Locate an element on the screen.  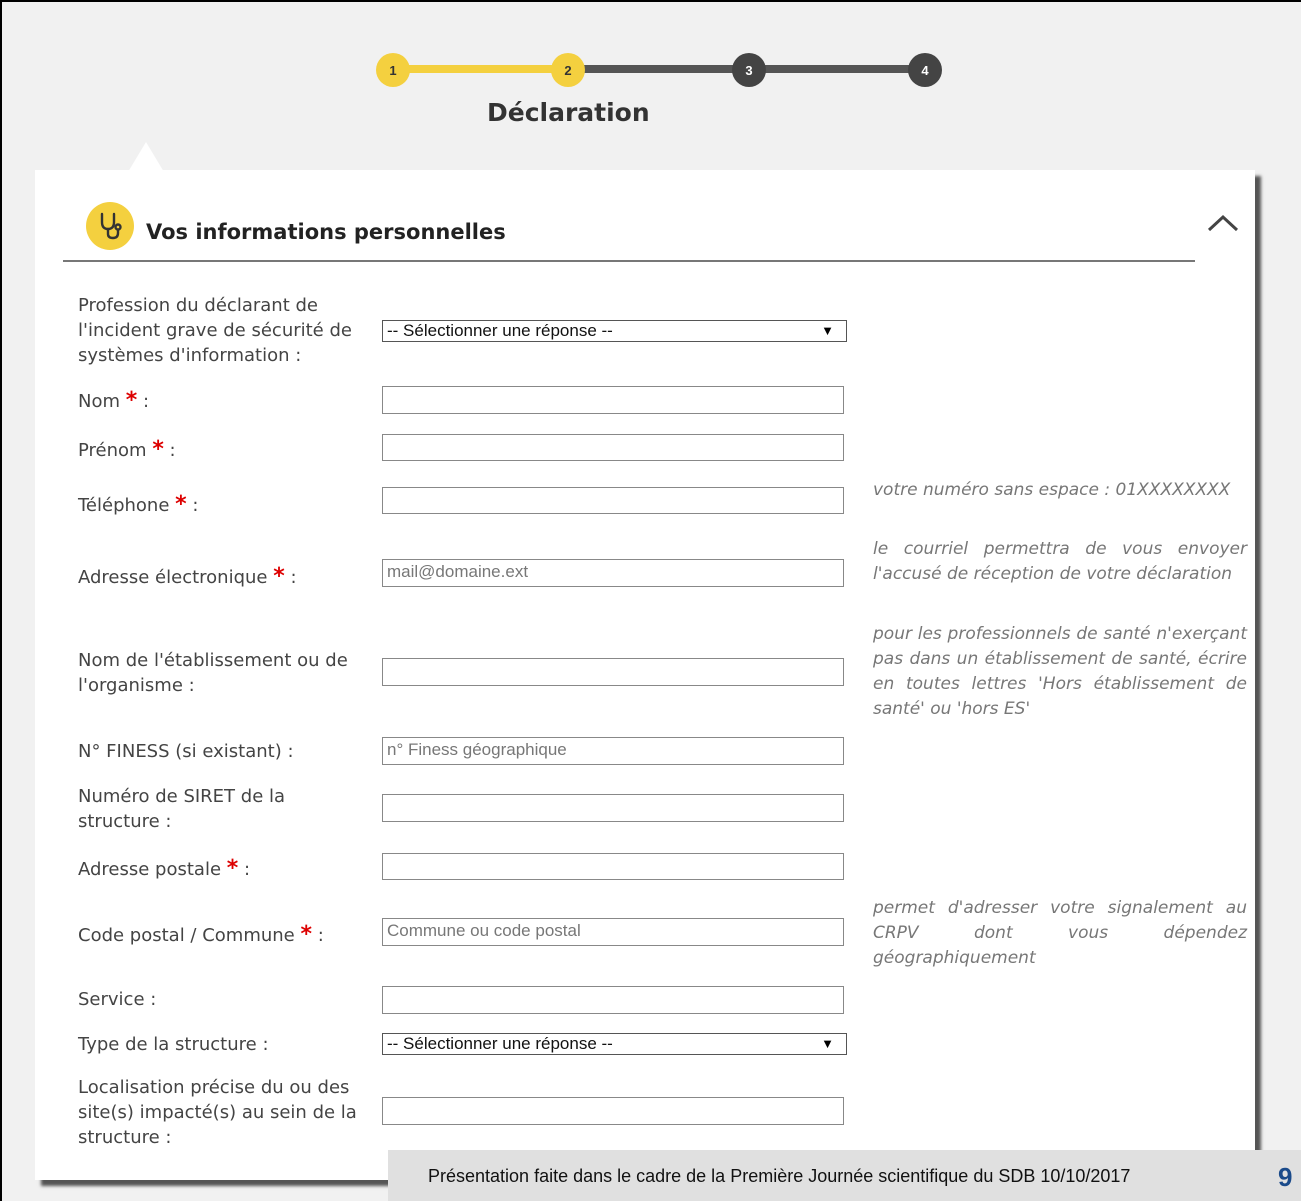
type-structure-select-value: -- Sélectionner une réponse -- is located at coordinates (500, 1043).